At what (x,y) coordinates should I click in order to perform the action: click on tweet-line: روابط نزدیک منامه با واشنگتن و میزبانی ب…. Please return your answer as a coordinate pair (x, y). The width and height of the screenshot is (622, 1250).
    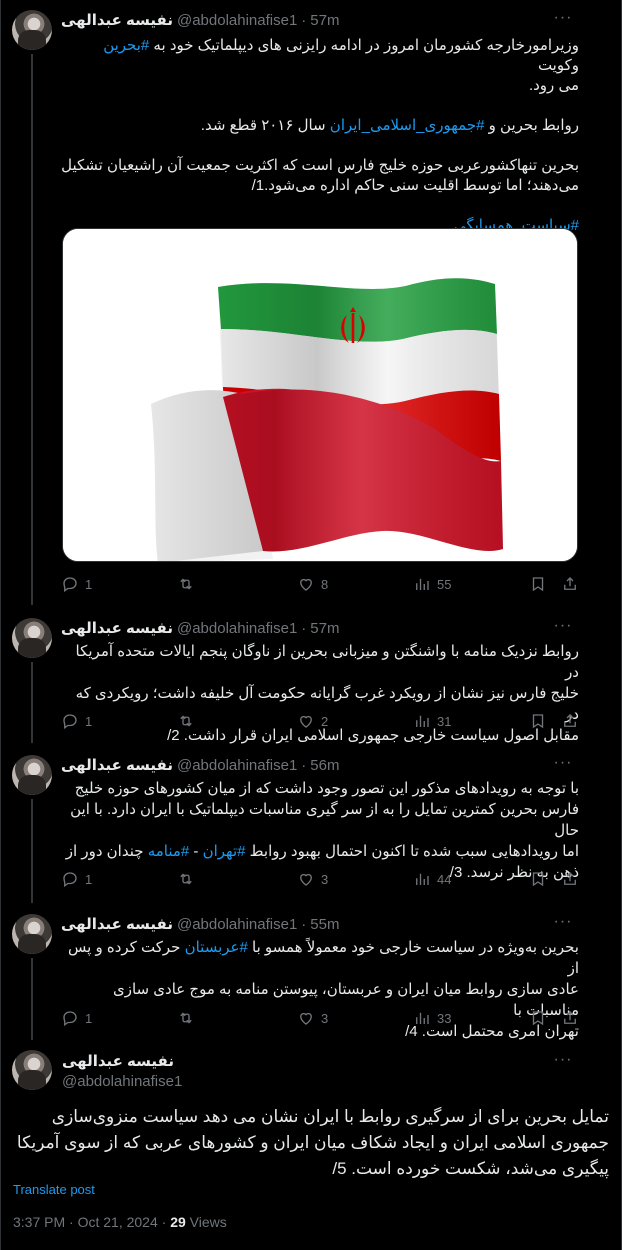
    Looking at the image, I should click on (327, 662).